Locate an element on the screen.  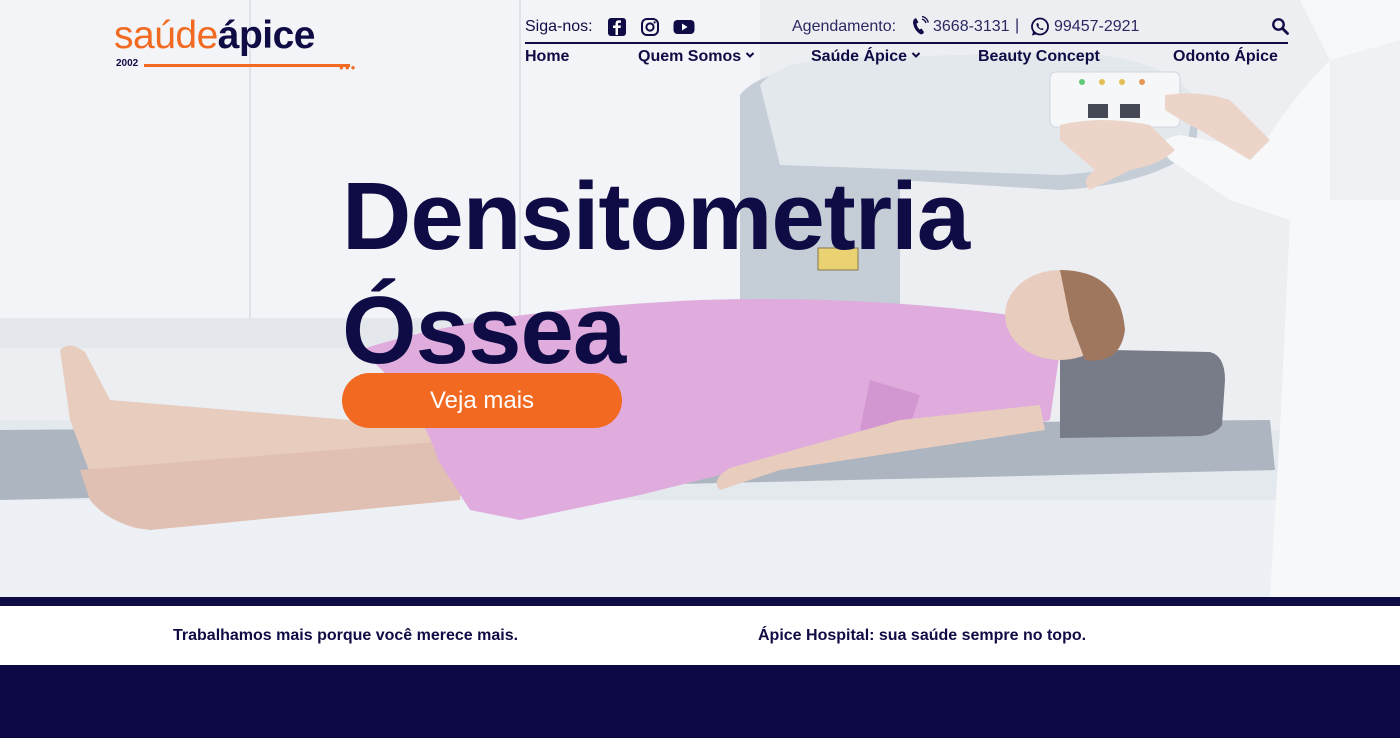
nav-item-home: Home is located at coordinates (547, 57).